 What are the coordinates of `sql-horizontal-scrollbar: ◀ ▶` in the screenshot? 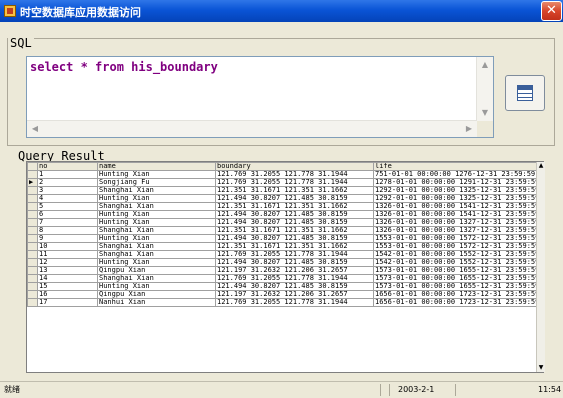 It's located at (252, 128).